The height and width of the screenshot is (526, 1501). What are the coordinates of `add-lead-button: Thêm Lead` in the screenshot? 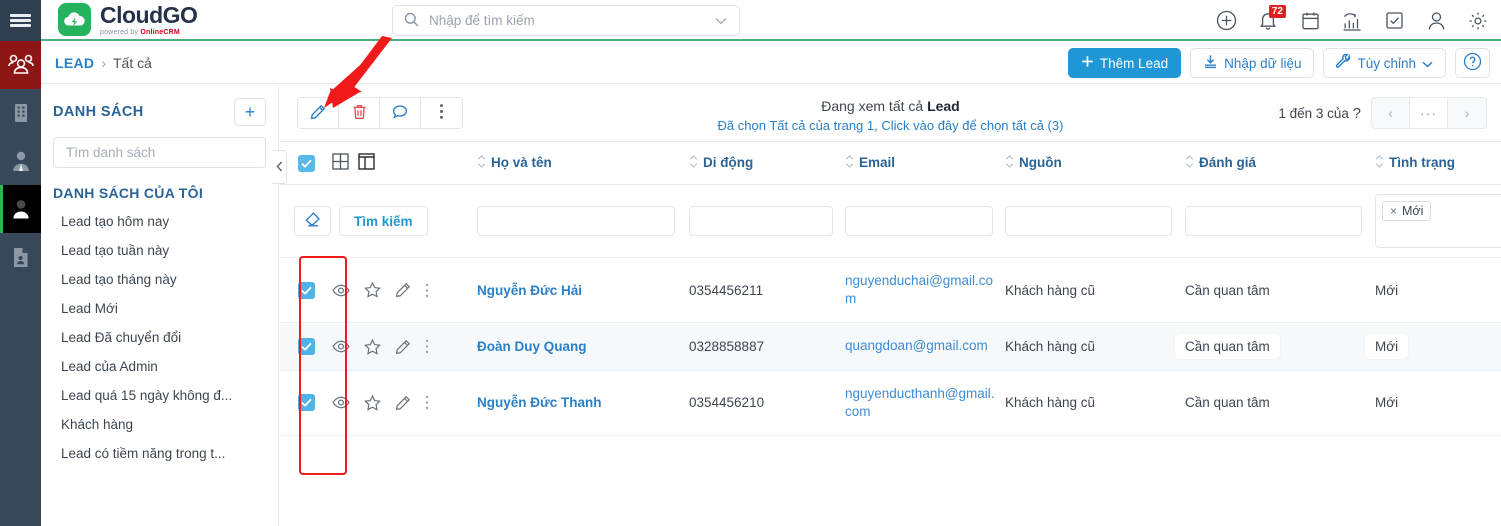 It's located at (1124, 63).